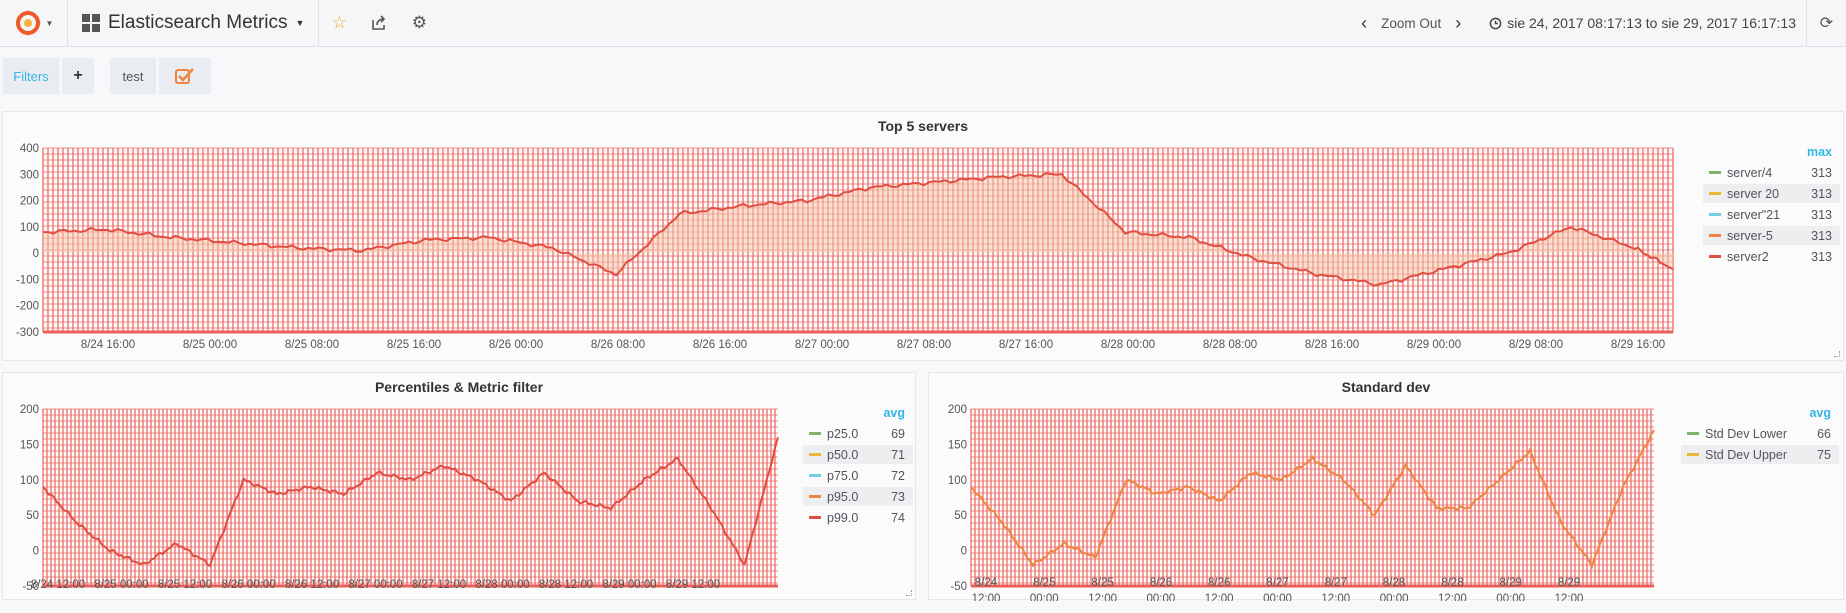  What do you see at coordinates (1749, 173) in the screenshot?
I see `legend-series-name: server/4` at bounding box center [1749, 173].